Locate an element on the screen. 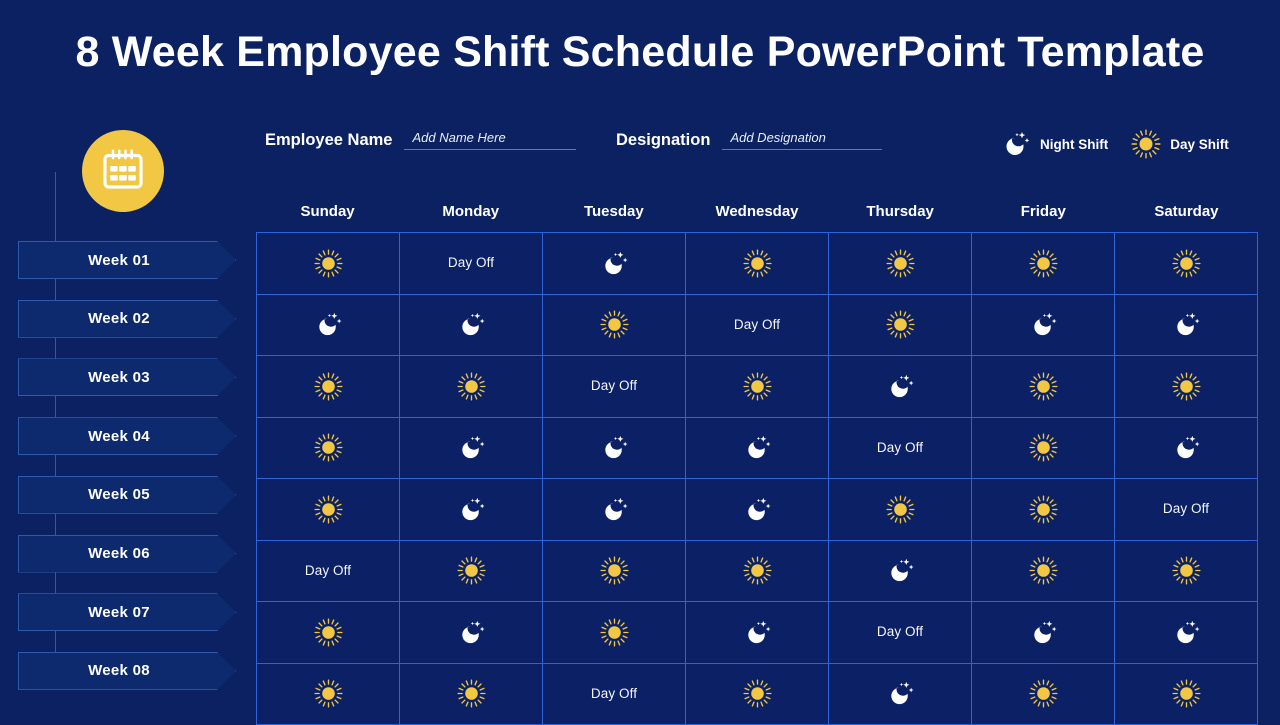 This screenshot has height=725, width=1280. week-tag-6: Week 06 is located at coordinates (127, 553).